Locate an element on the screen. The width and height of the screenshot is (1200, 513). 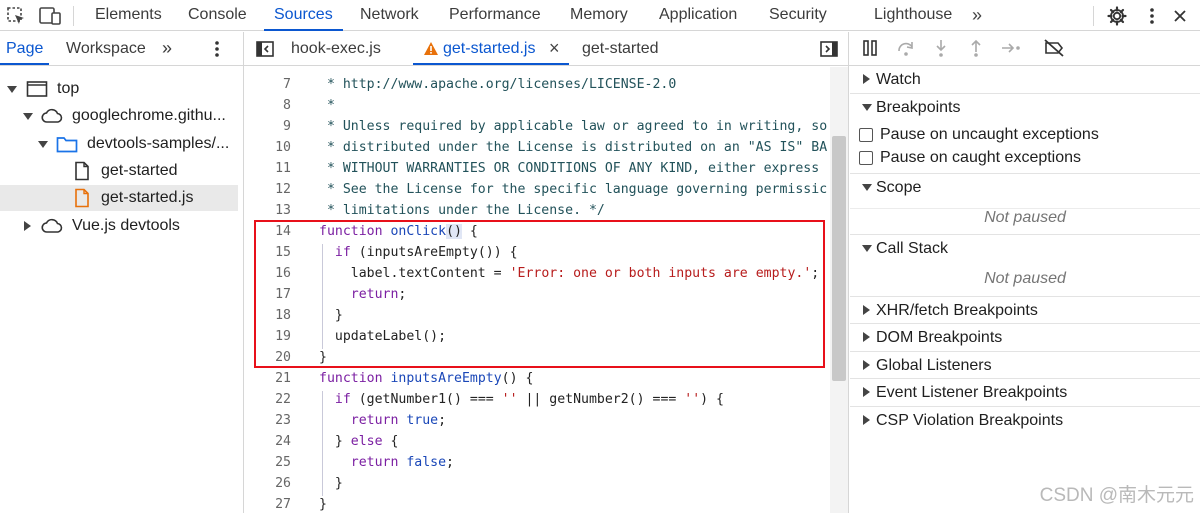
section-event-listener-breakpoints: Event Listener Breakpoints is located at coordinates (1025, 391).